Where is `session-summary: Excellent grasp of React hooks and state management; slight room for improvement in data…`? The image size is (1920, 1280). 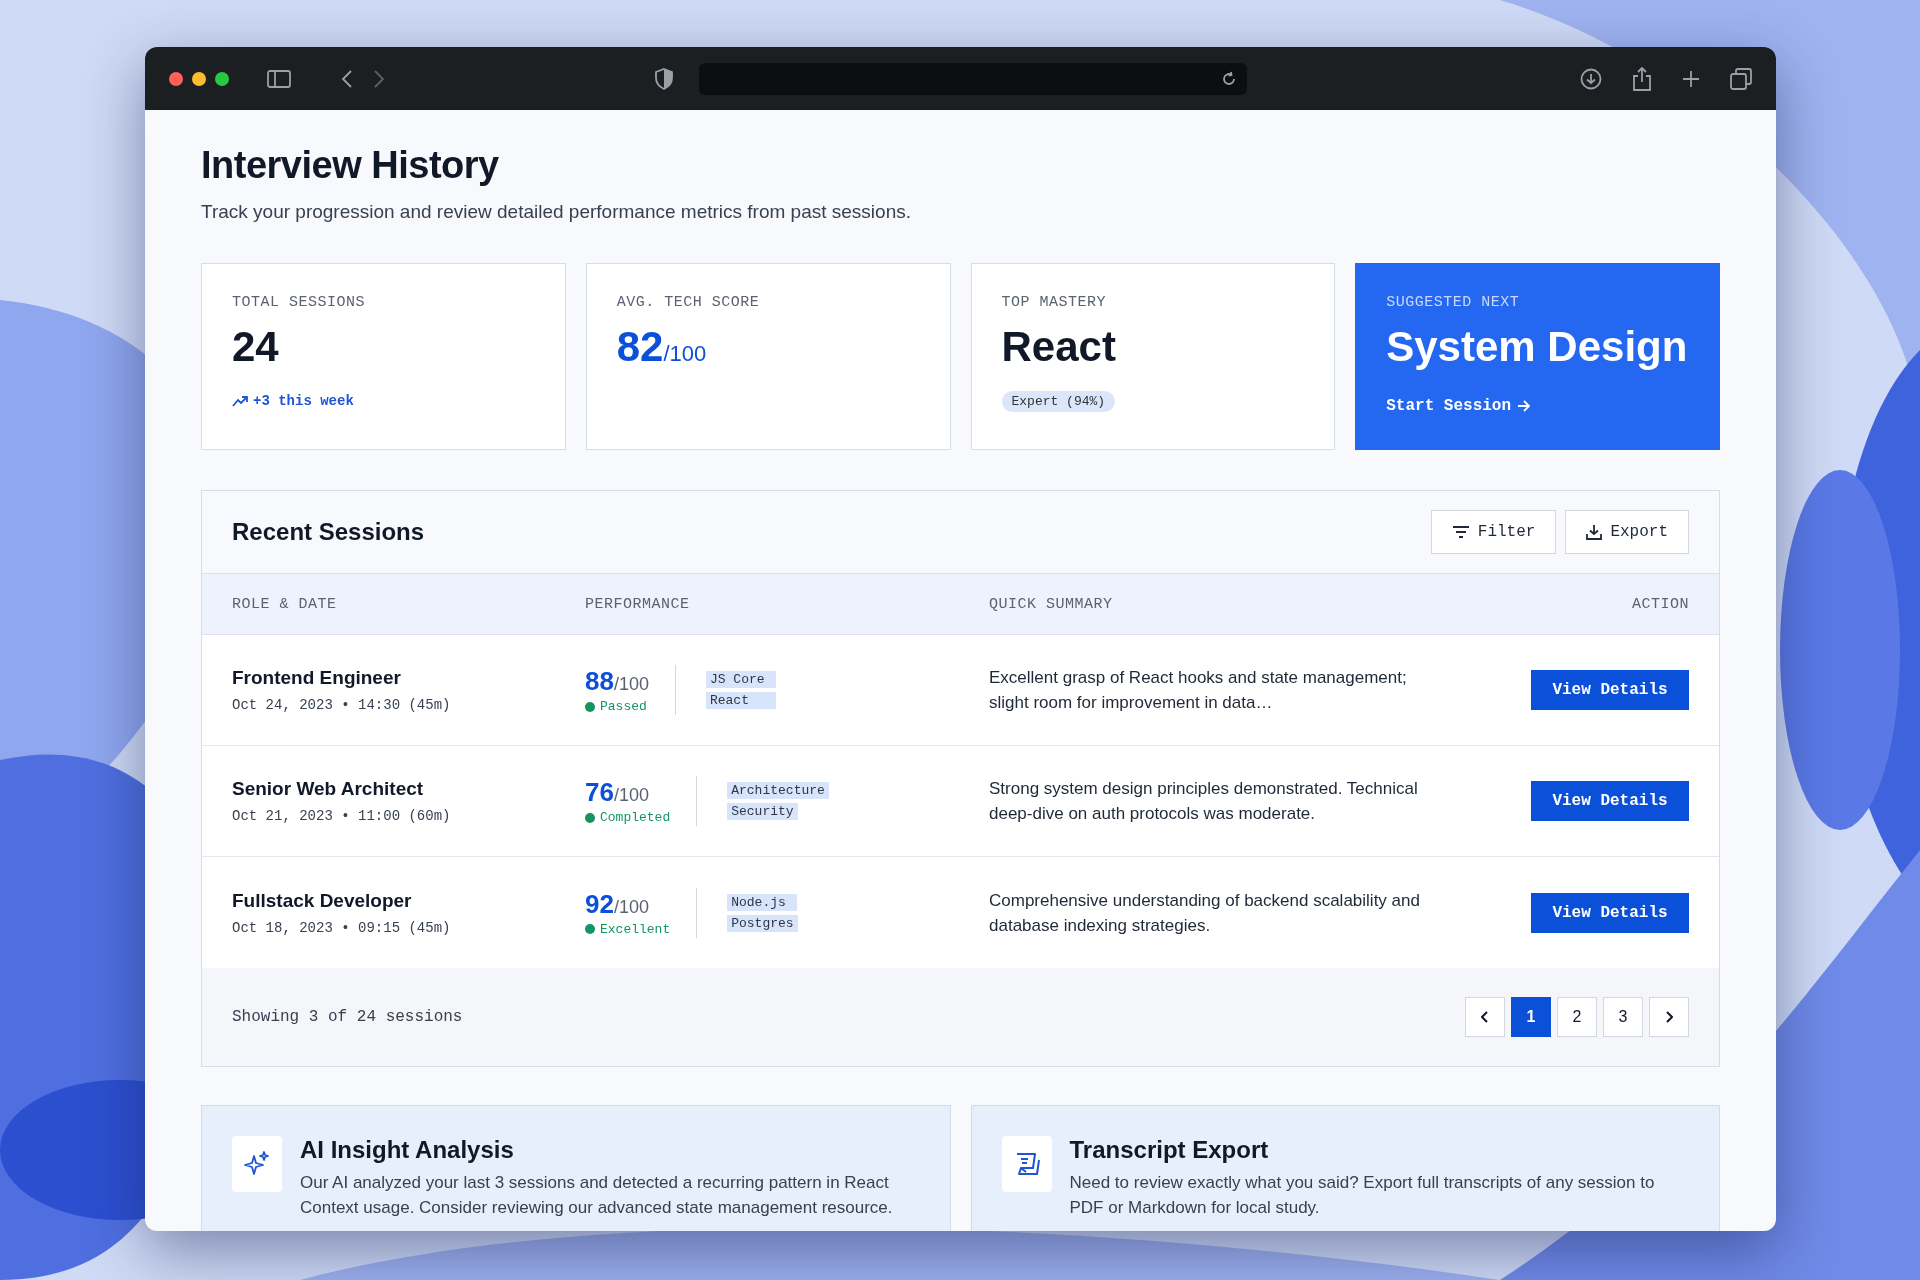
session-summary: Excellent grasp of React hooks and state management; slight room for improvement in data… is located at coordinates (1198, 690).